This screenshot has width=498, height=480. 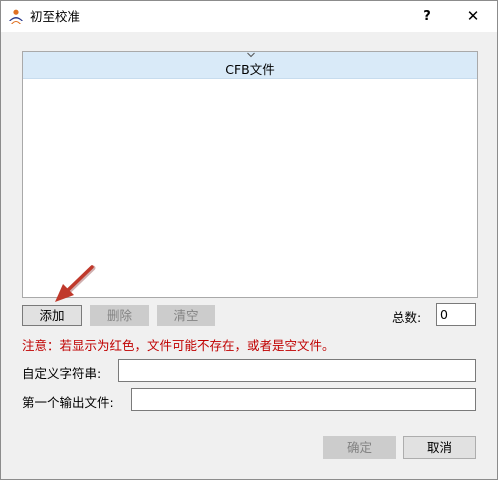 What do you see at coordinates (456, 314) in the screenshot?
I see `total-count-field` at bounding box center [456, 314].